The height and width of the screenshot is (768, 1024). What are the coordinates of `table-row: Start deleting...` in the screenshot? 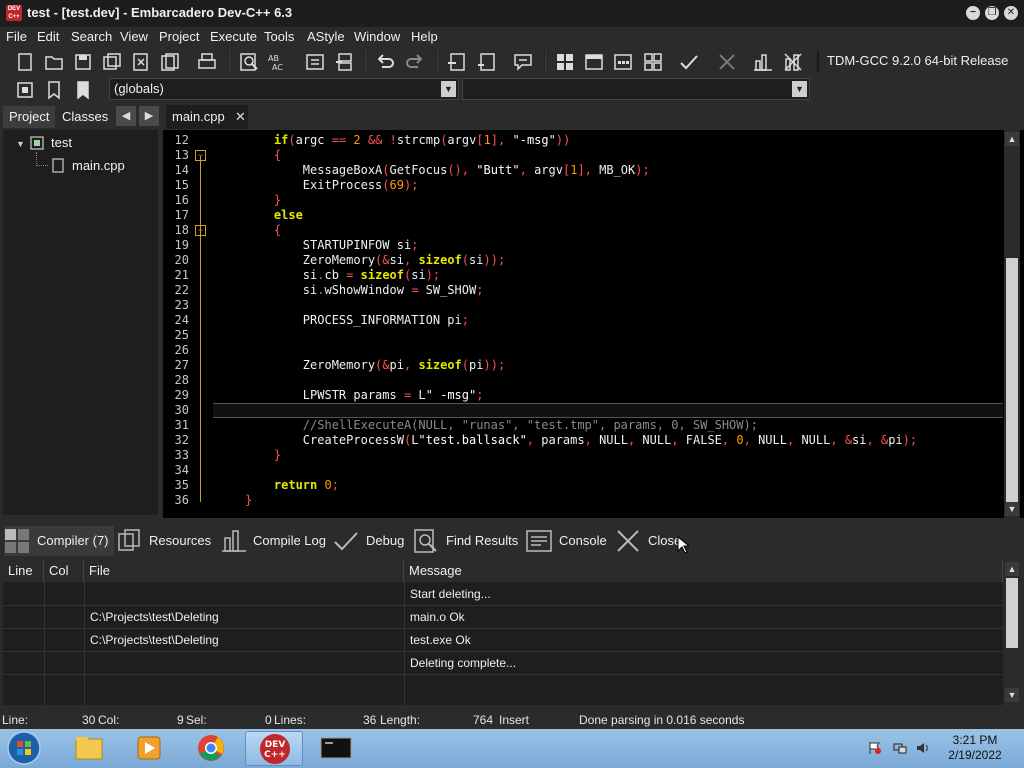 It's located at (503, 594).